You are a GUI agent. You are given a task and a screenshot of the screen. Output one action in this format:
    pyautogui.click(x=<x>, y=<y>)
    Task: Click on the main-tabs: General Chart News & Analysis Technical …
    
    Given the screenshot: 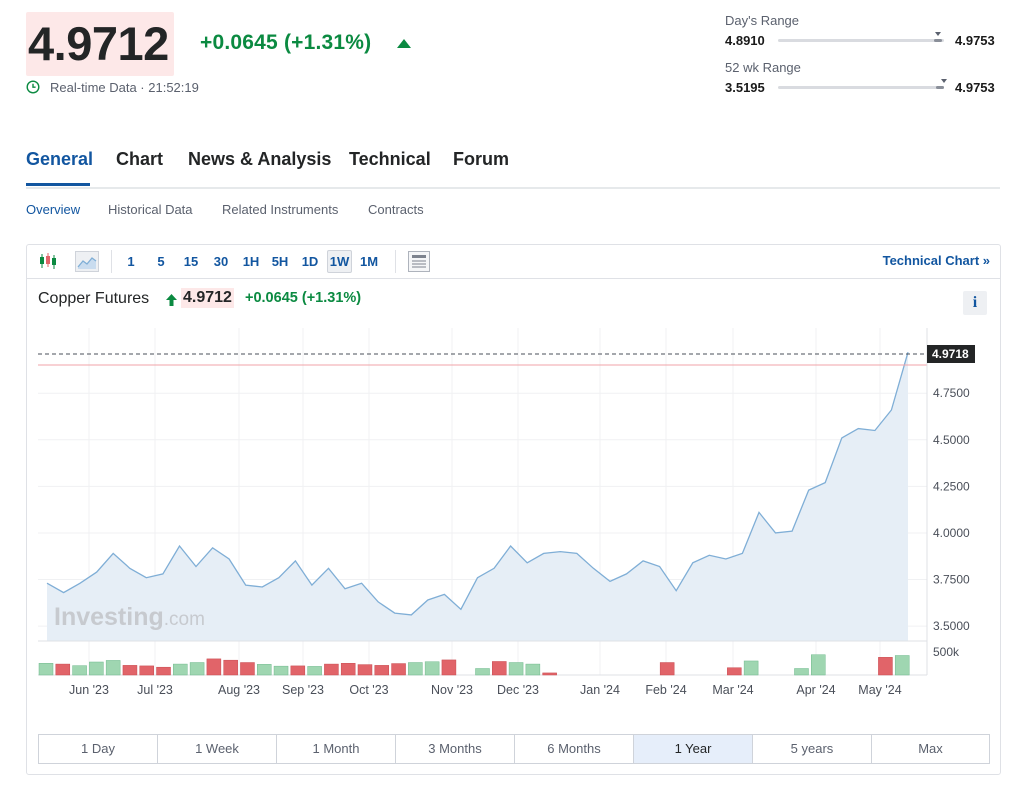 What is the action you would take?
    pyautogui.click(x=513, y=167)
    